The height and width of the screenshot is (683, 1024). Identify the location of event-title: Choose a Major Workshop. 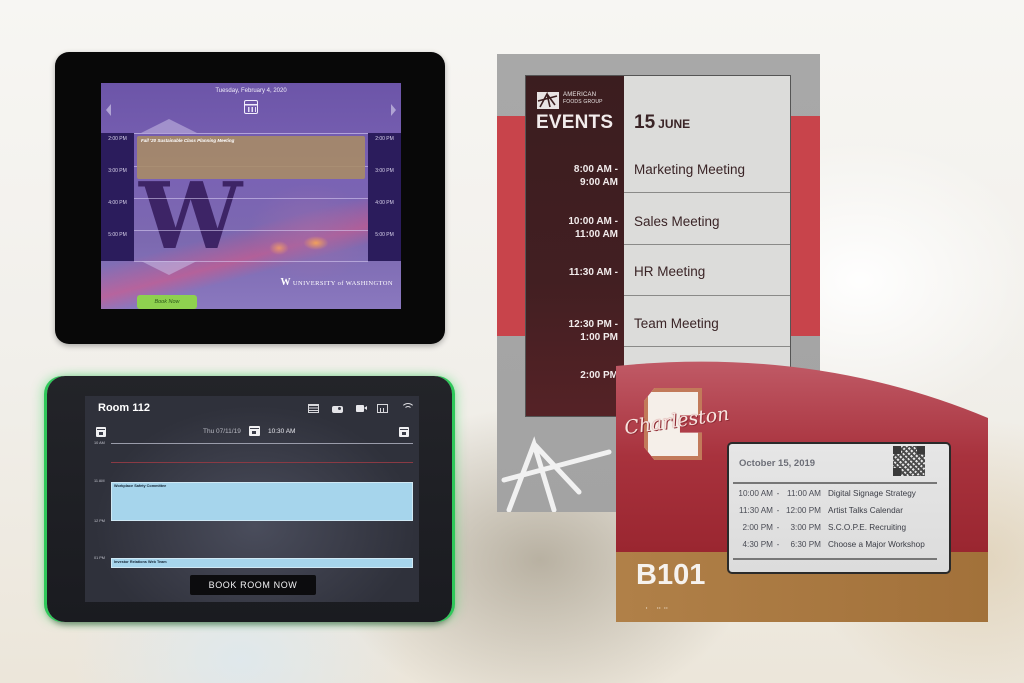
(876, 544).